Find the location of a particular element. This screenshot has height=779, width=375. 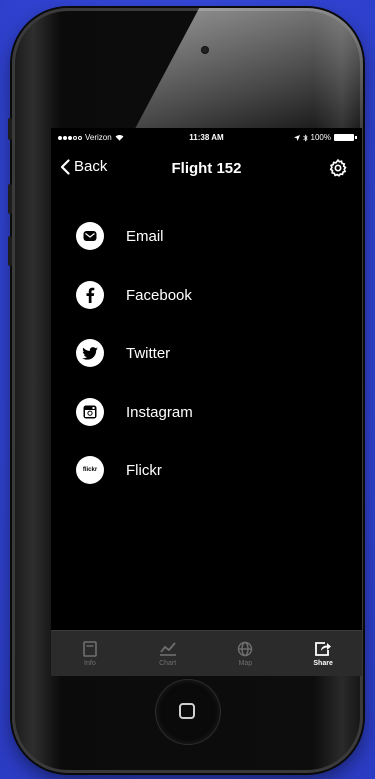

tab-chart: Chart is located at coordinates (168, 653).